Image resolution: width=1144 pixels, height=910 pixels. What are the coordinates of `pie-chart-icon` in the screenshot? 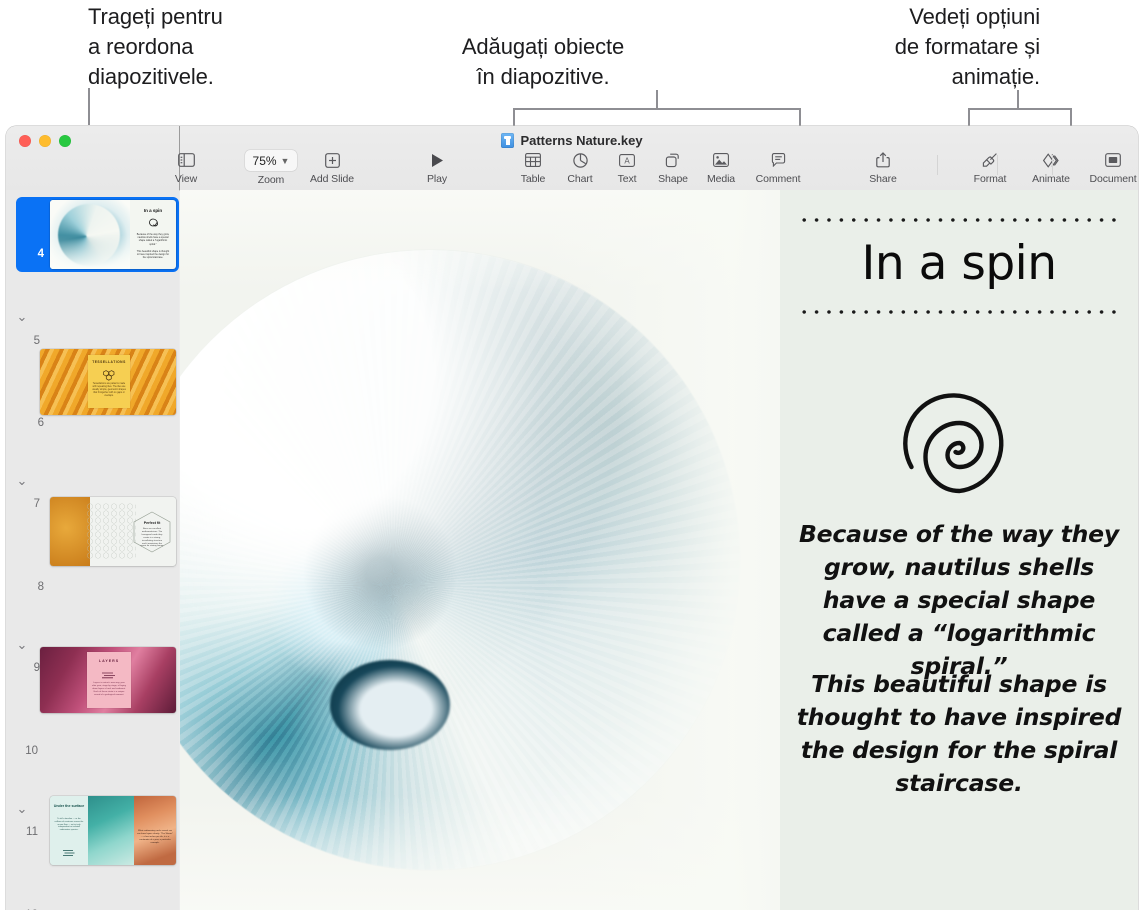 It's located at (580, 160).